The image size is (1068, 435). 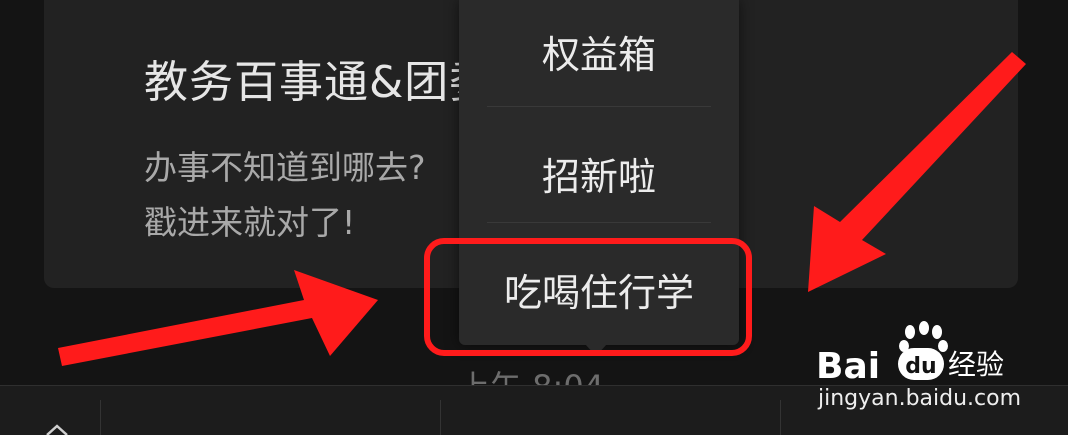 What do you see at coordinates (920, 366) in the screenshot?
I see `svg-text: du` at bounding box center [920, 366].